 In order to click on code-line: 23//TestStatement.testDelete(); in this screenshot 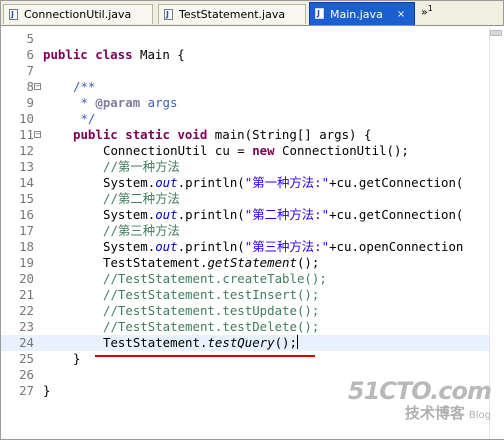, I will do `click(169, 326)`.